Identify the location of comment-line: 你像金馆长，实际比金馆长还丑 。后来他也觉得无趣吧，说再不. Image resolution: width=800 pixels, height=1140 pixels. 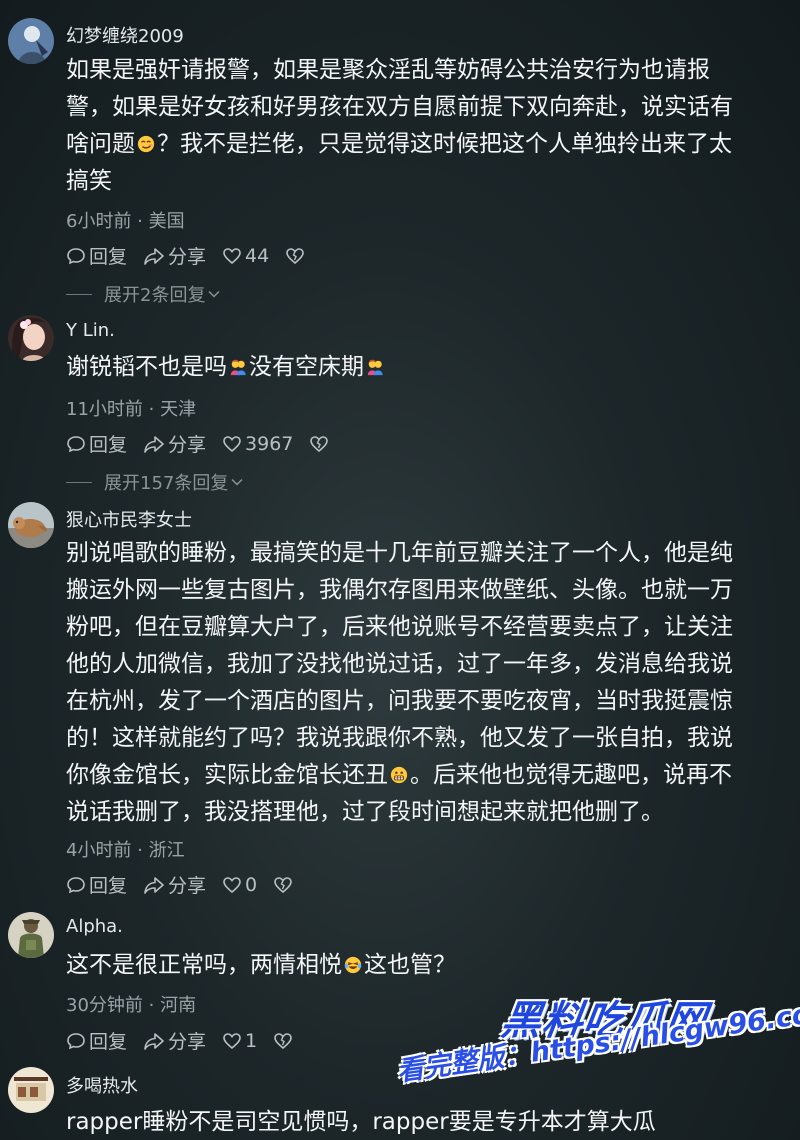
(431, 775).